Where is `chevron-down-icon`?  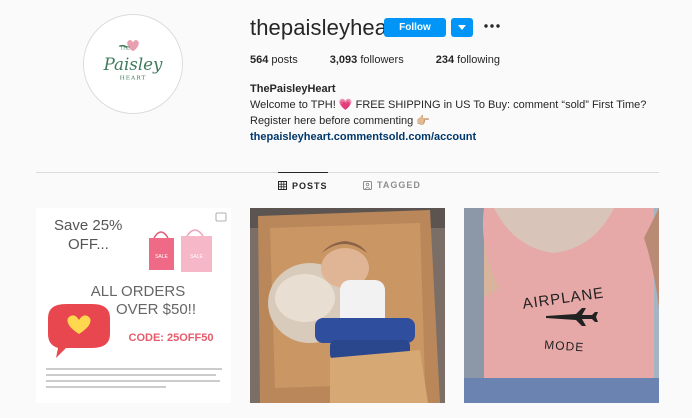
chevron-down-icon is located at coordinates (462, 27).